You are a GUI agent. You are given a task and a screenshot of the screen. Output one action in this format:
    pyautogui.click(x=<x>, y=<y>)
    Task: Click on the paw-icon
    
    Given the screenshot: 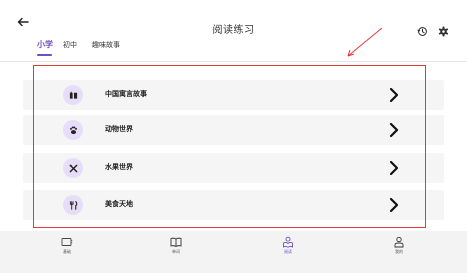 What is the action you would take?
    pyautogui.click(x=73, y=129)
    